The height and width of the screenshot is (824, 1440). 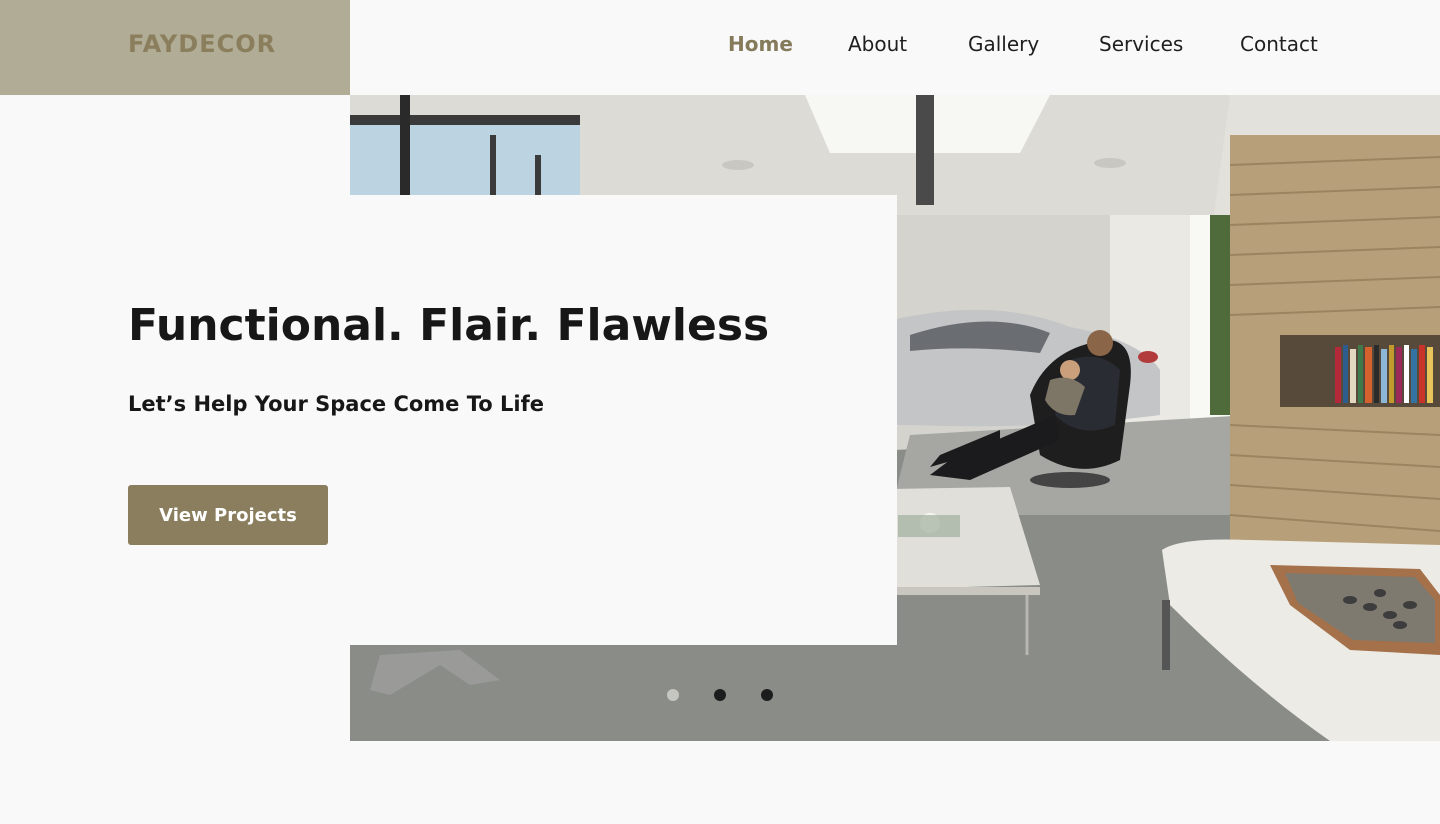 What do you see at coordinates (760, 44) in the screenshot?
I see `nav-item-home: Home` at bounding box center [760, 44].